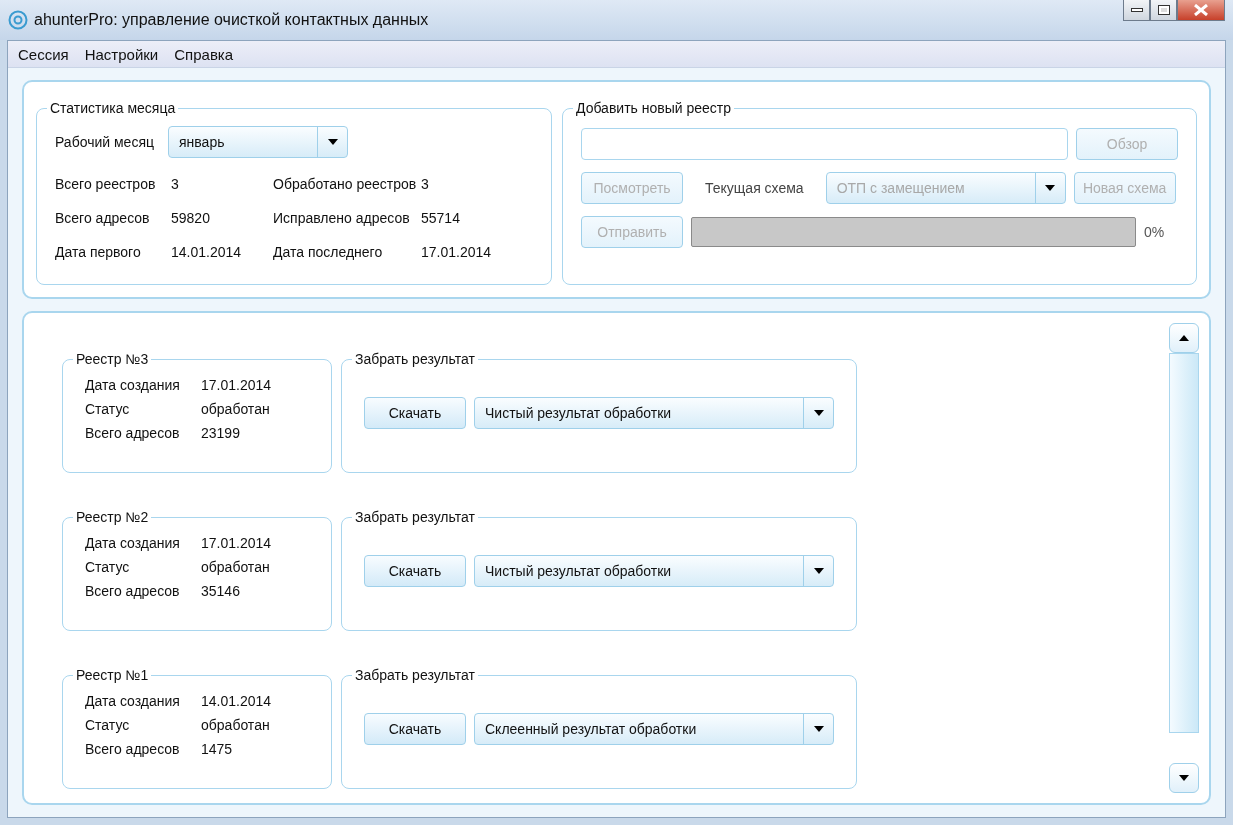 The height and width of the screenshot is (825, 1233). What do you see at coordinates (18, 20) in the screenshot?
I see `app-logo-icon` at bounding box center [18, 20].